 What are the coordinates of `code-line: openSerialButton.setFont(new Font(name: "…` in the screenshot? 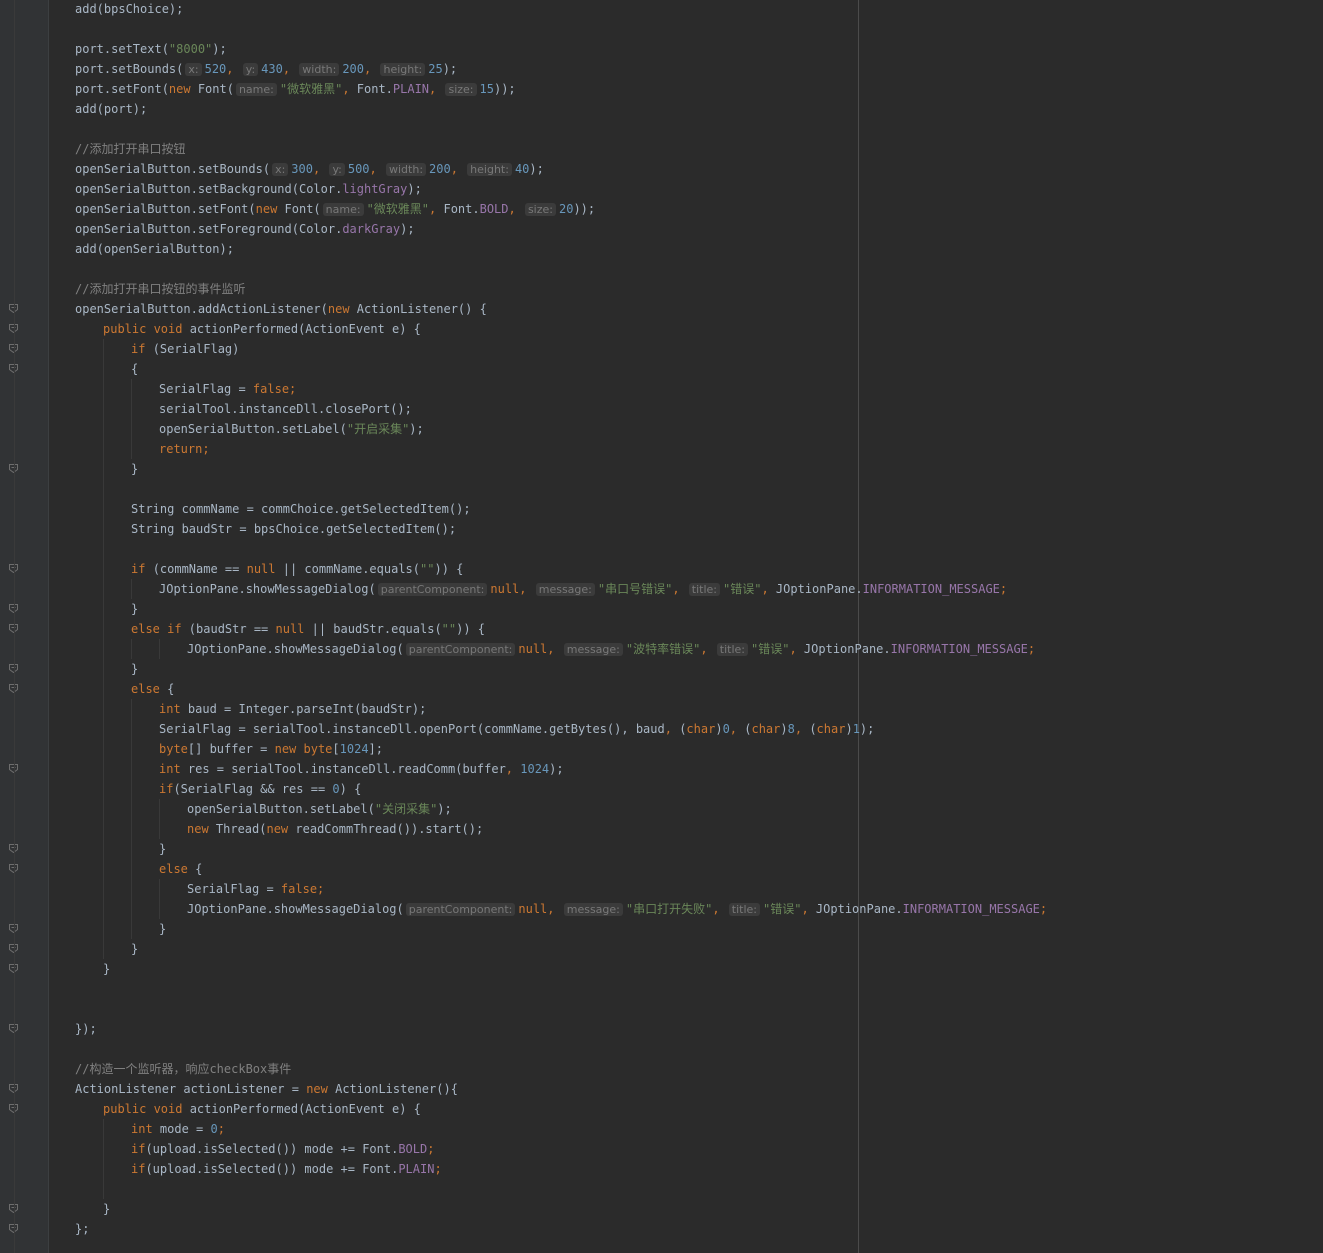 It's located at (335, 209).